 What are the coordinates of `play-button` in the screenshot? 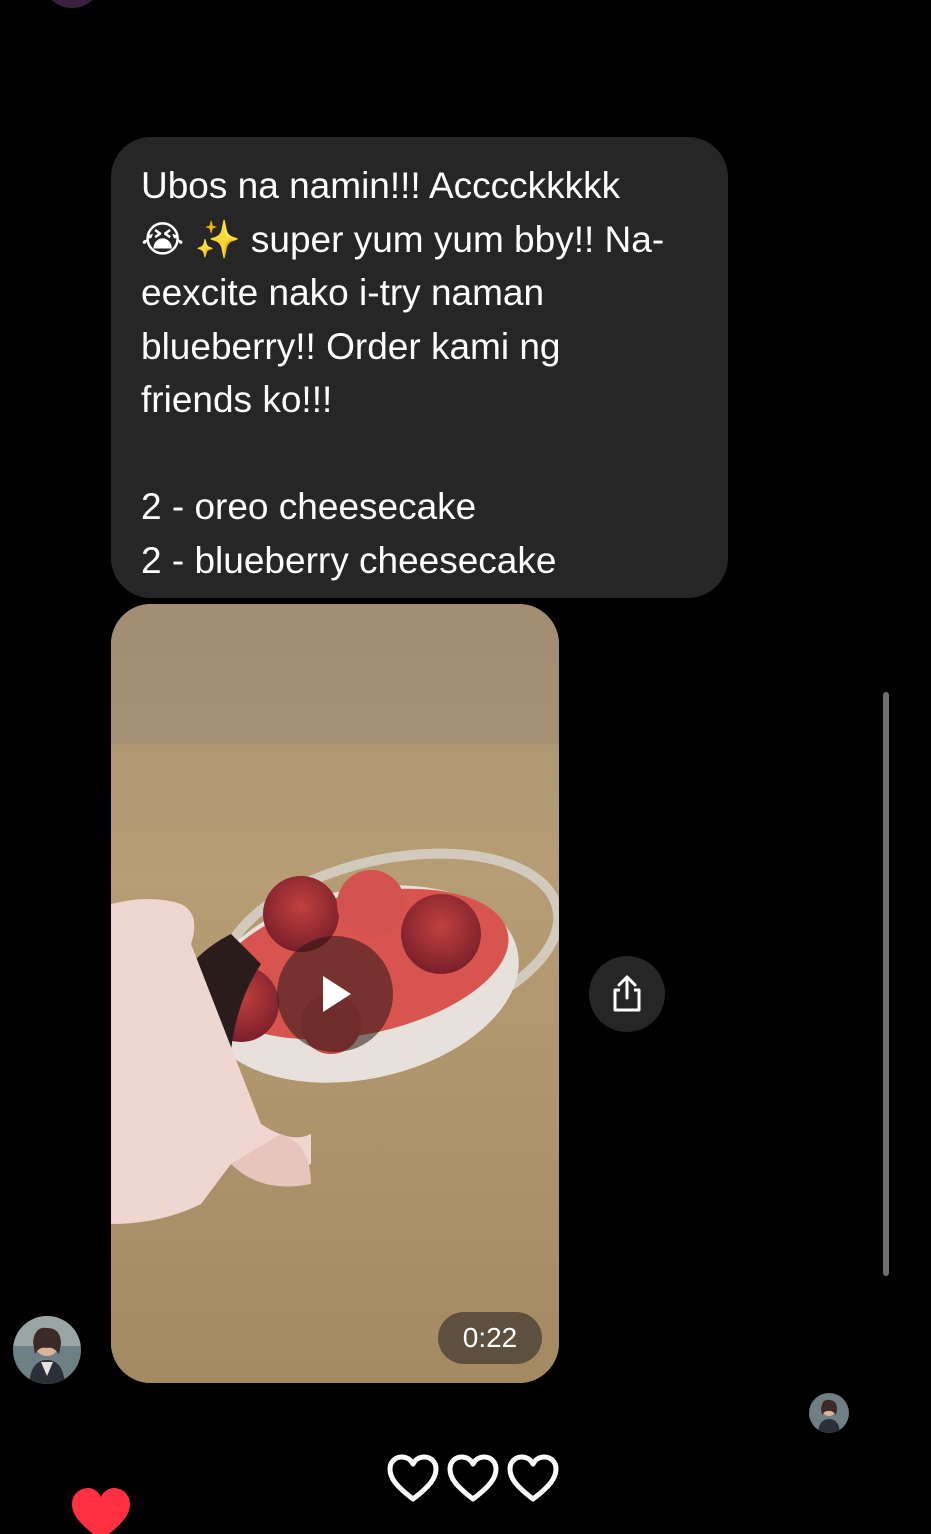 It's located at (335, 994).